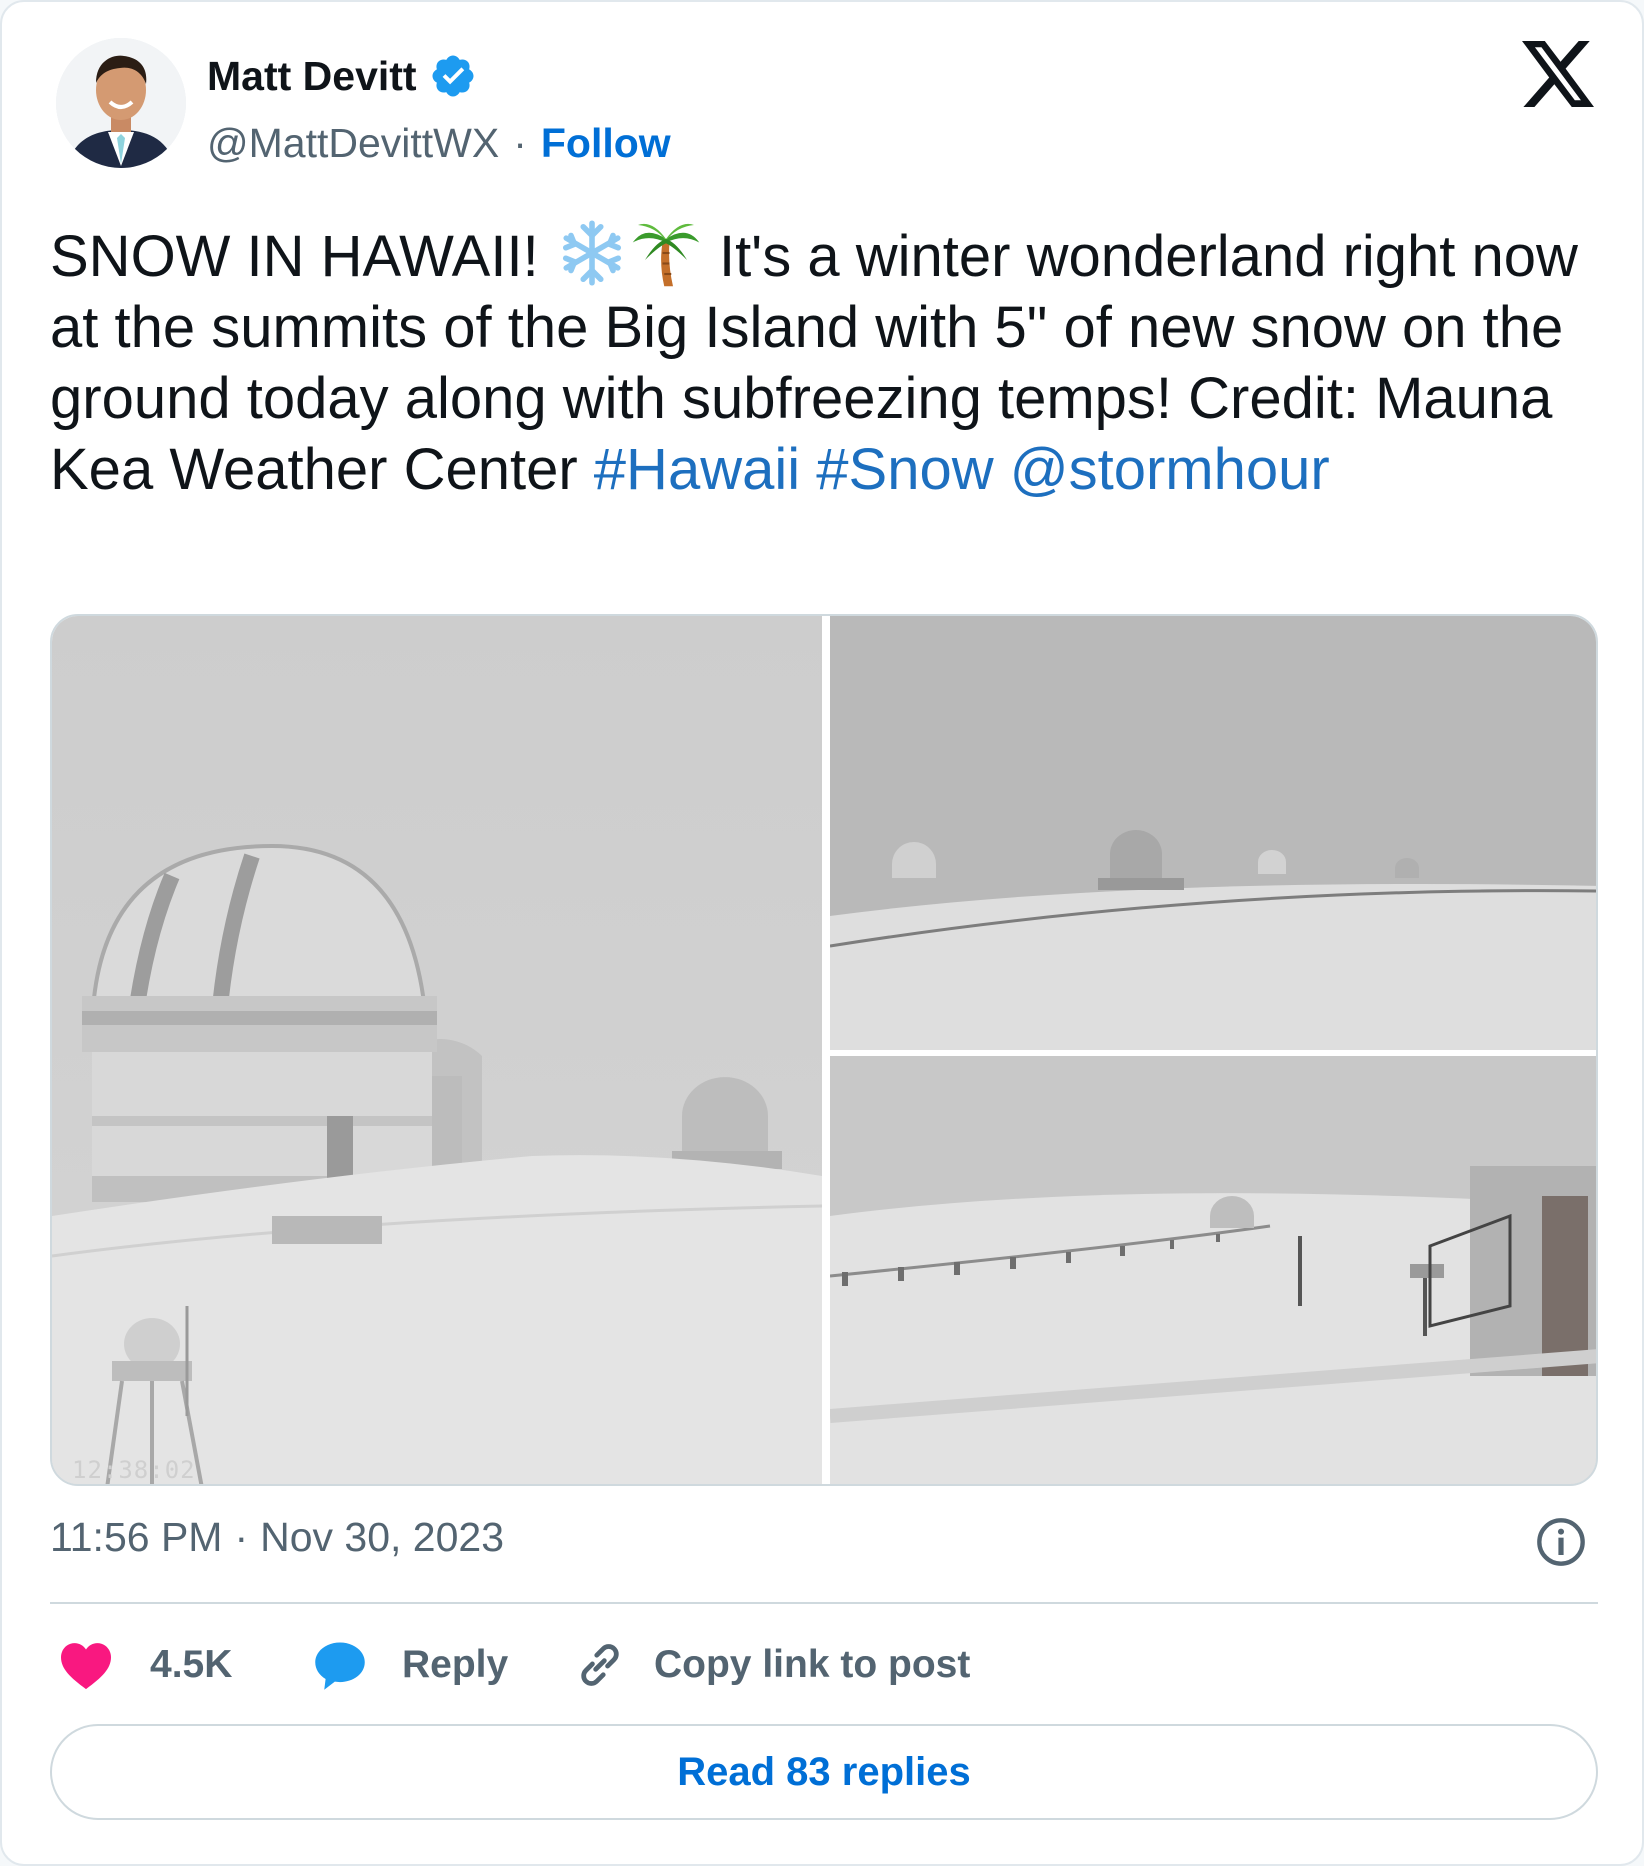  I want to click on snowflake-icon, so click(591, 253).